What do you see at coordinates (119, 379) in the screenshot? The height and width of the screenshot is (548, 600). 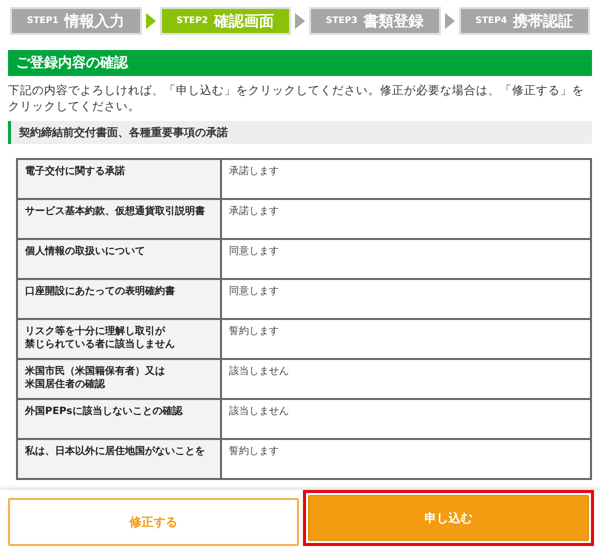 I see `table-cell: 米国市民（米国籍保有者）又は 米国居住者の確認` at bounding box center [119, 379].